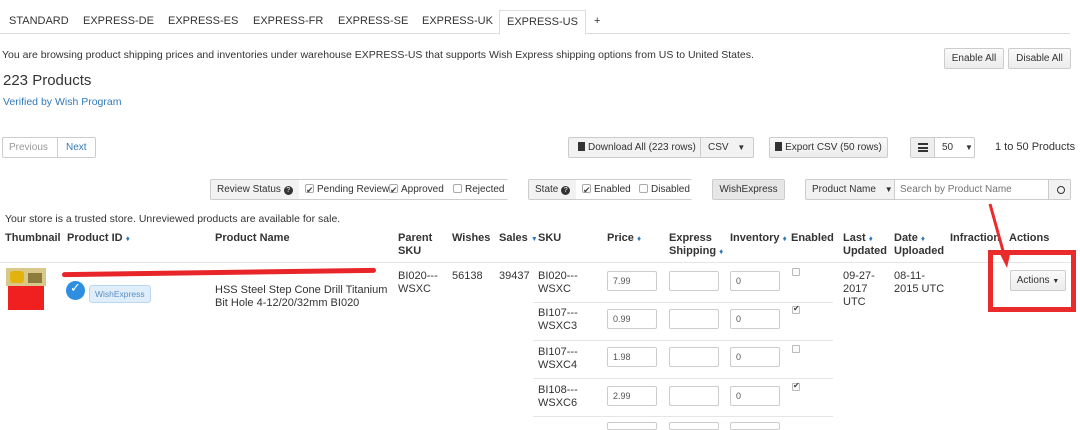 This screenshot has height=430, width=1080. I want to click on tab-express-us: EXPRESS-US, so click(542, 22).